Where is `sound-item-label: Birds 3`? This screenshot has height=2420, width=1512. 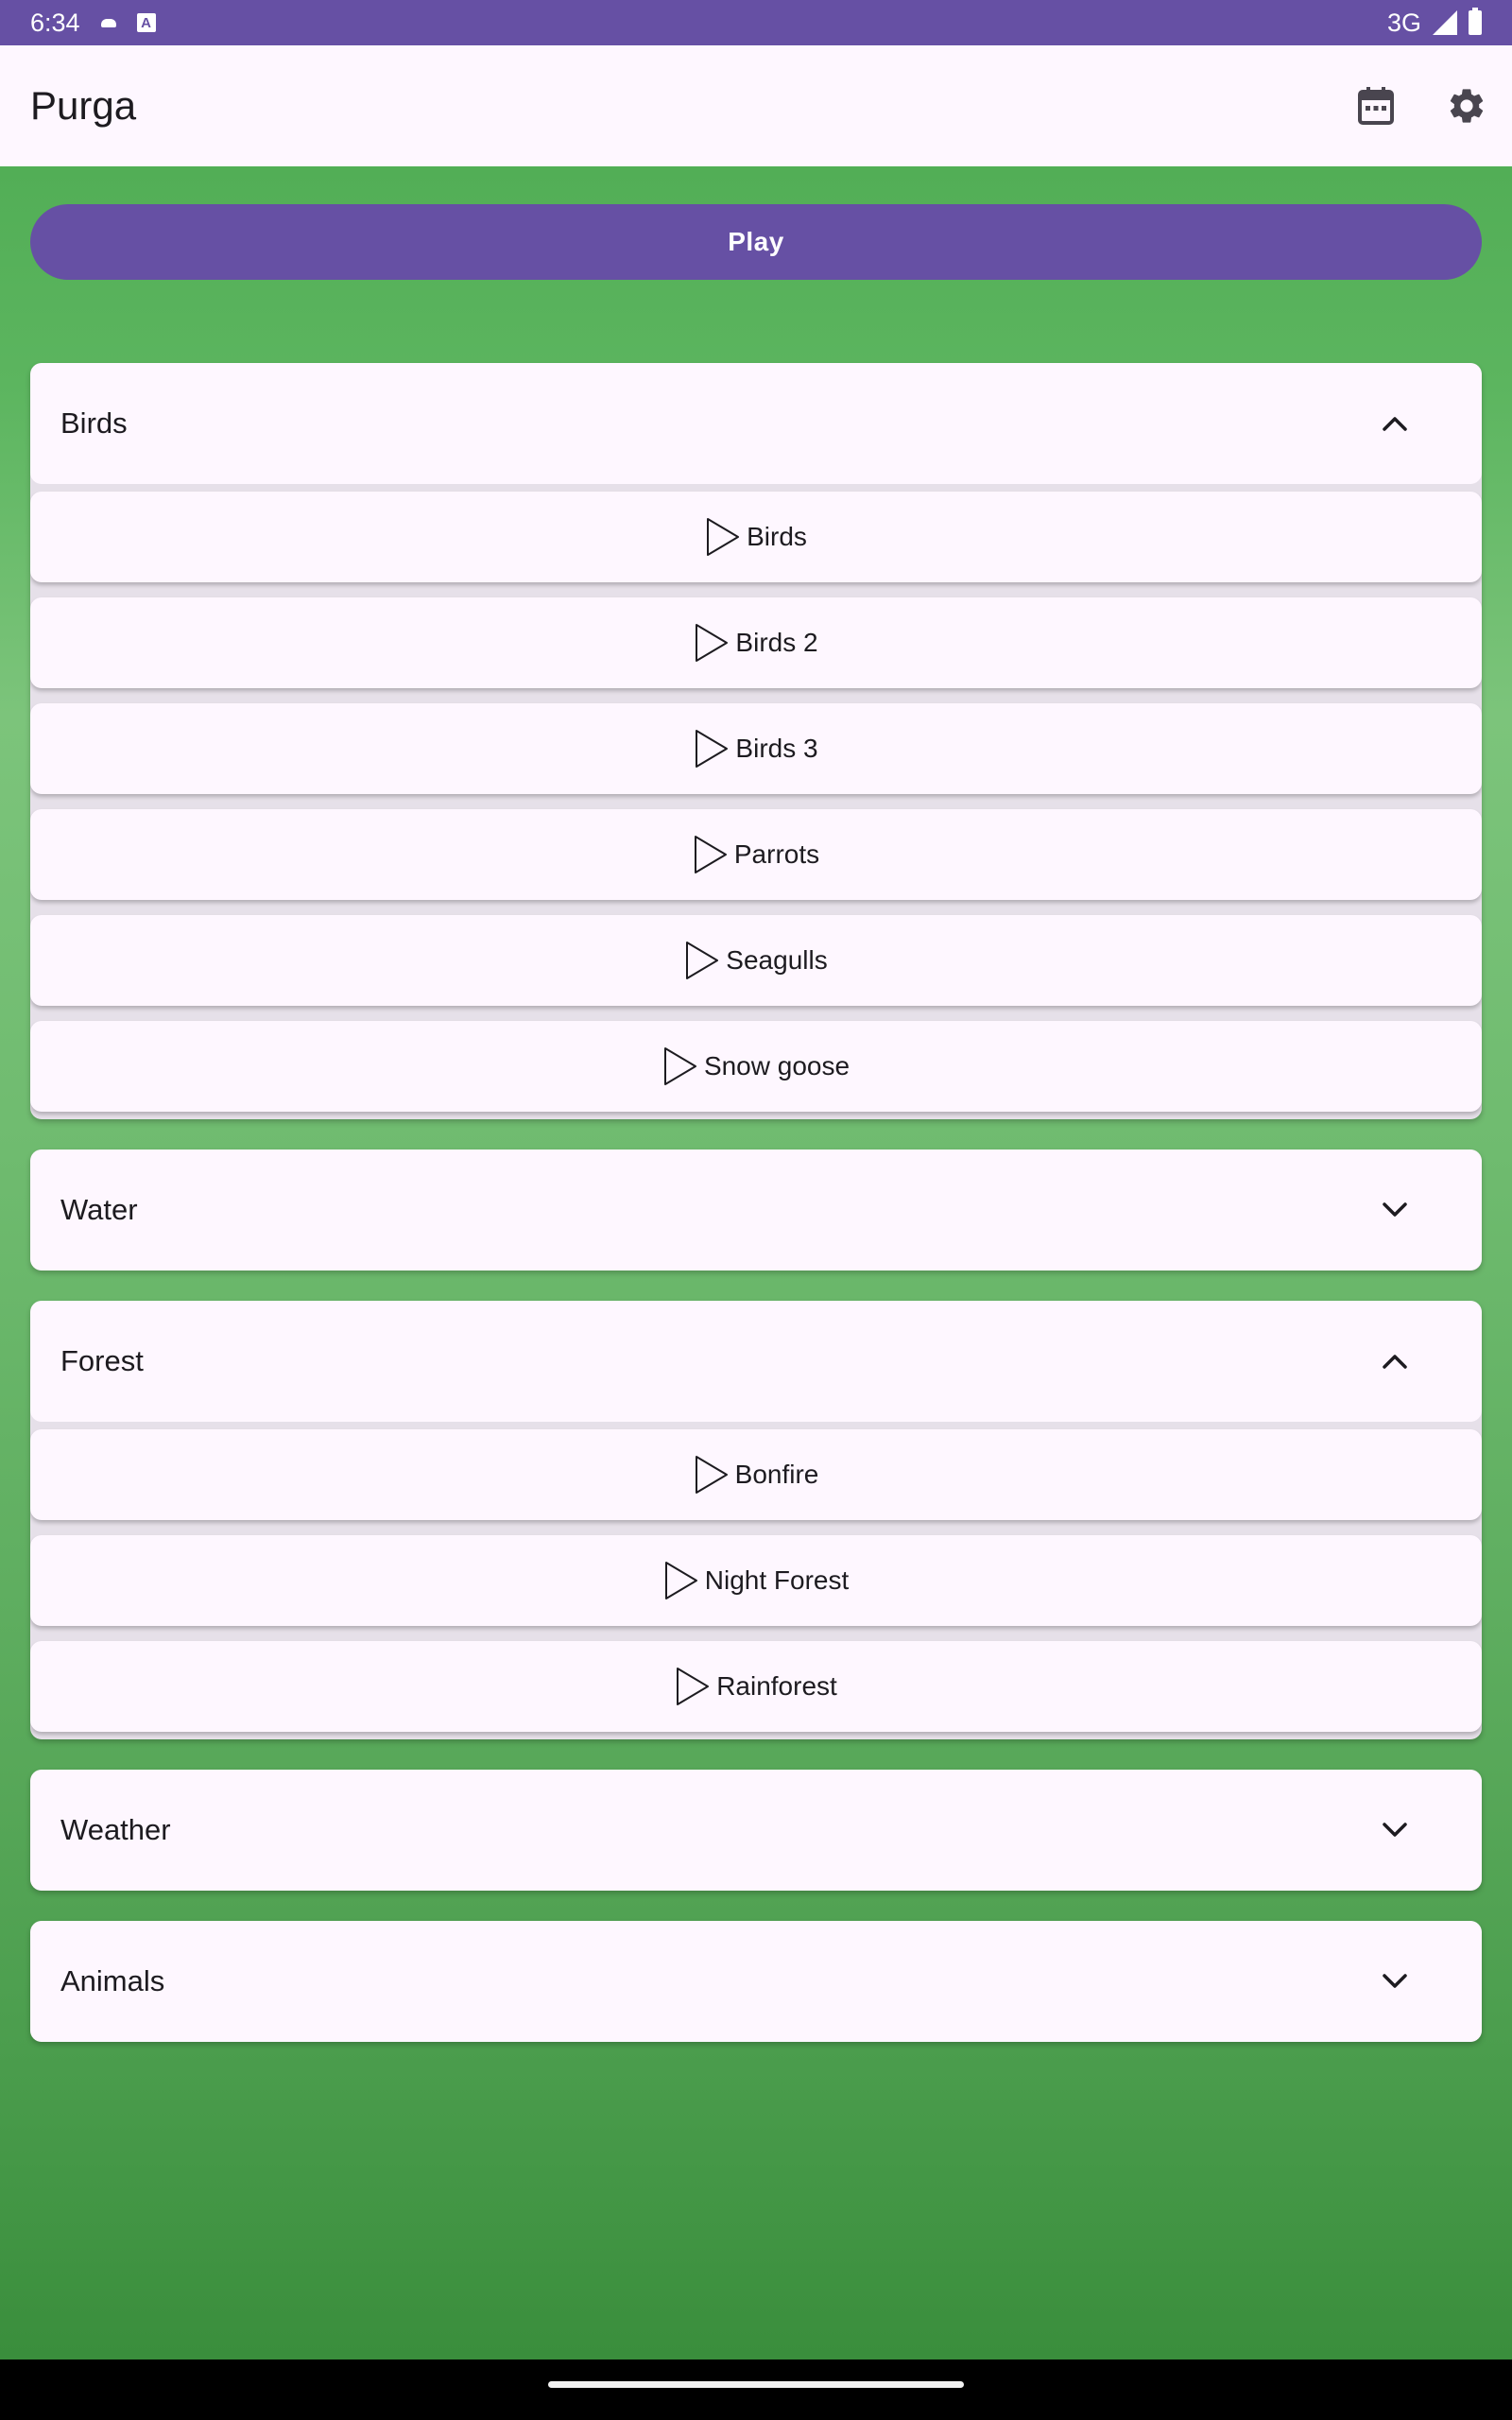
sound-item-label: Birds 3 is located at coordinates (776, 749).